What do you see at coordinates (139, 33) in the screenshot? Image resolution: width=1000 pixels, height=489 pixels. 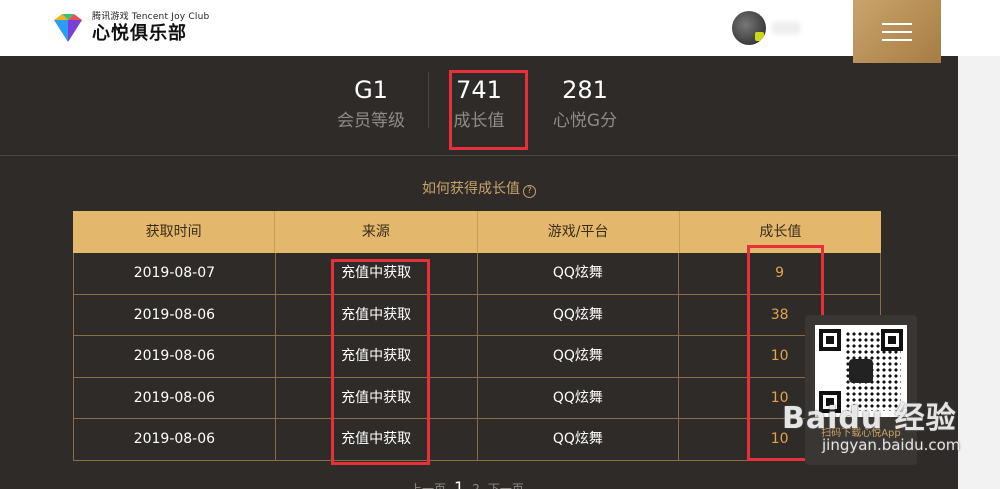 I see `logo-title: 心悦俱乐部` at bounding box center [139, 33].